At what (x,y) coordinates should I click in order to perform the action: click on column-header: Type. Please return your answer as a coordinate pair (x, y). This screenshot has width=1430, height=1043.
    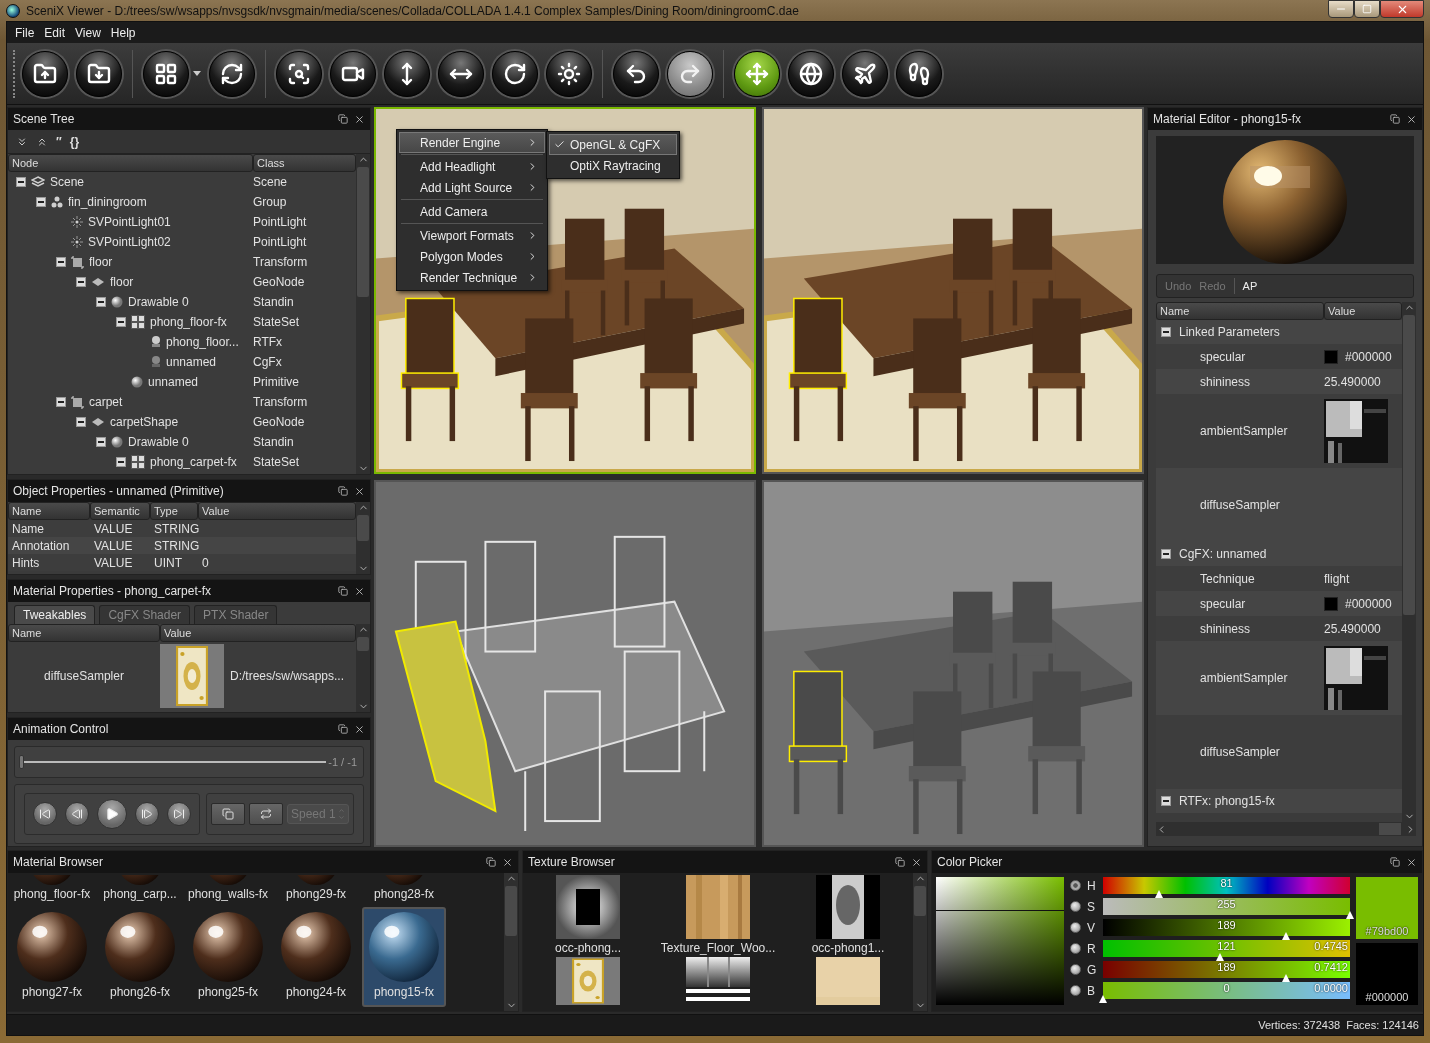
    Looking at the image, I should click on (174, 511).